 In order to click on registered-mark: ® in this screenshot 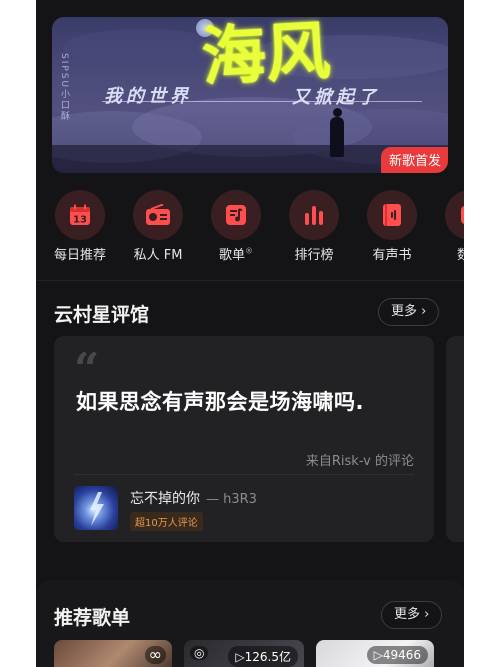, I will do `click(249, 251)`.